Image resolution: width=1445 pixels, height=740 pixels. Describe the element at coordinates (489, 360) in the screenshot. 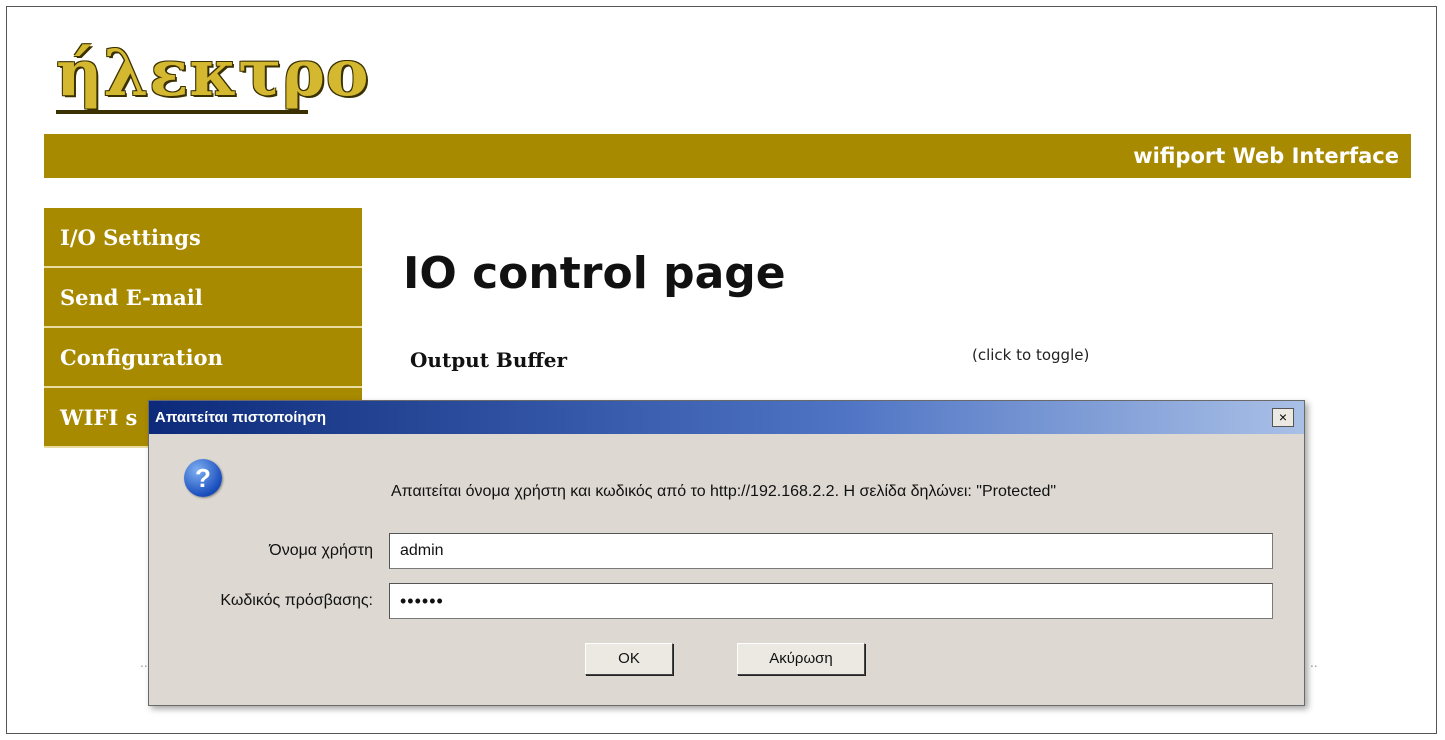

I see `output-buffer-label: Output Buffer` at that location.